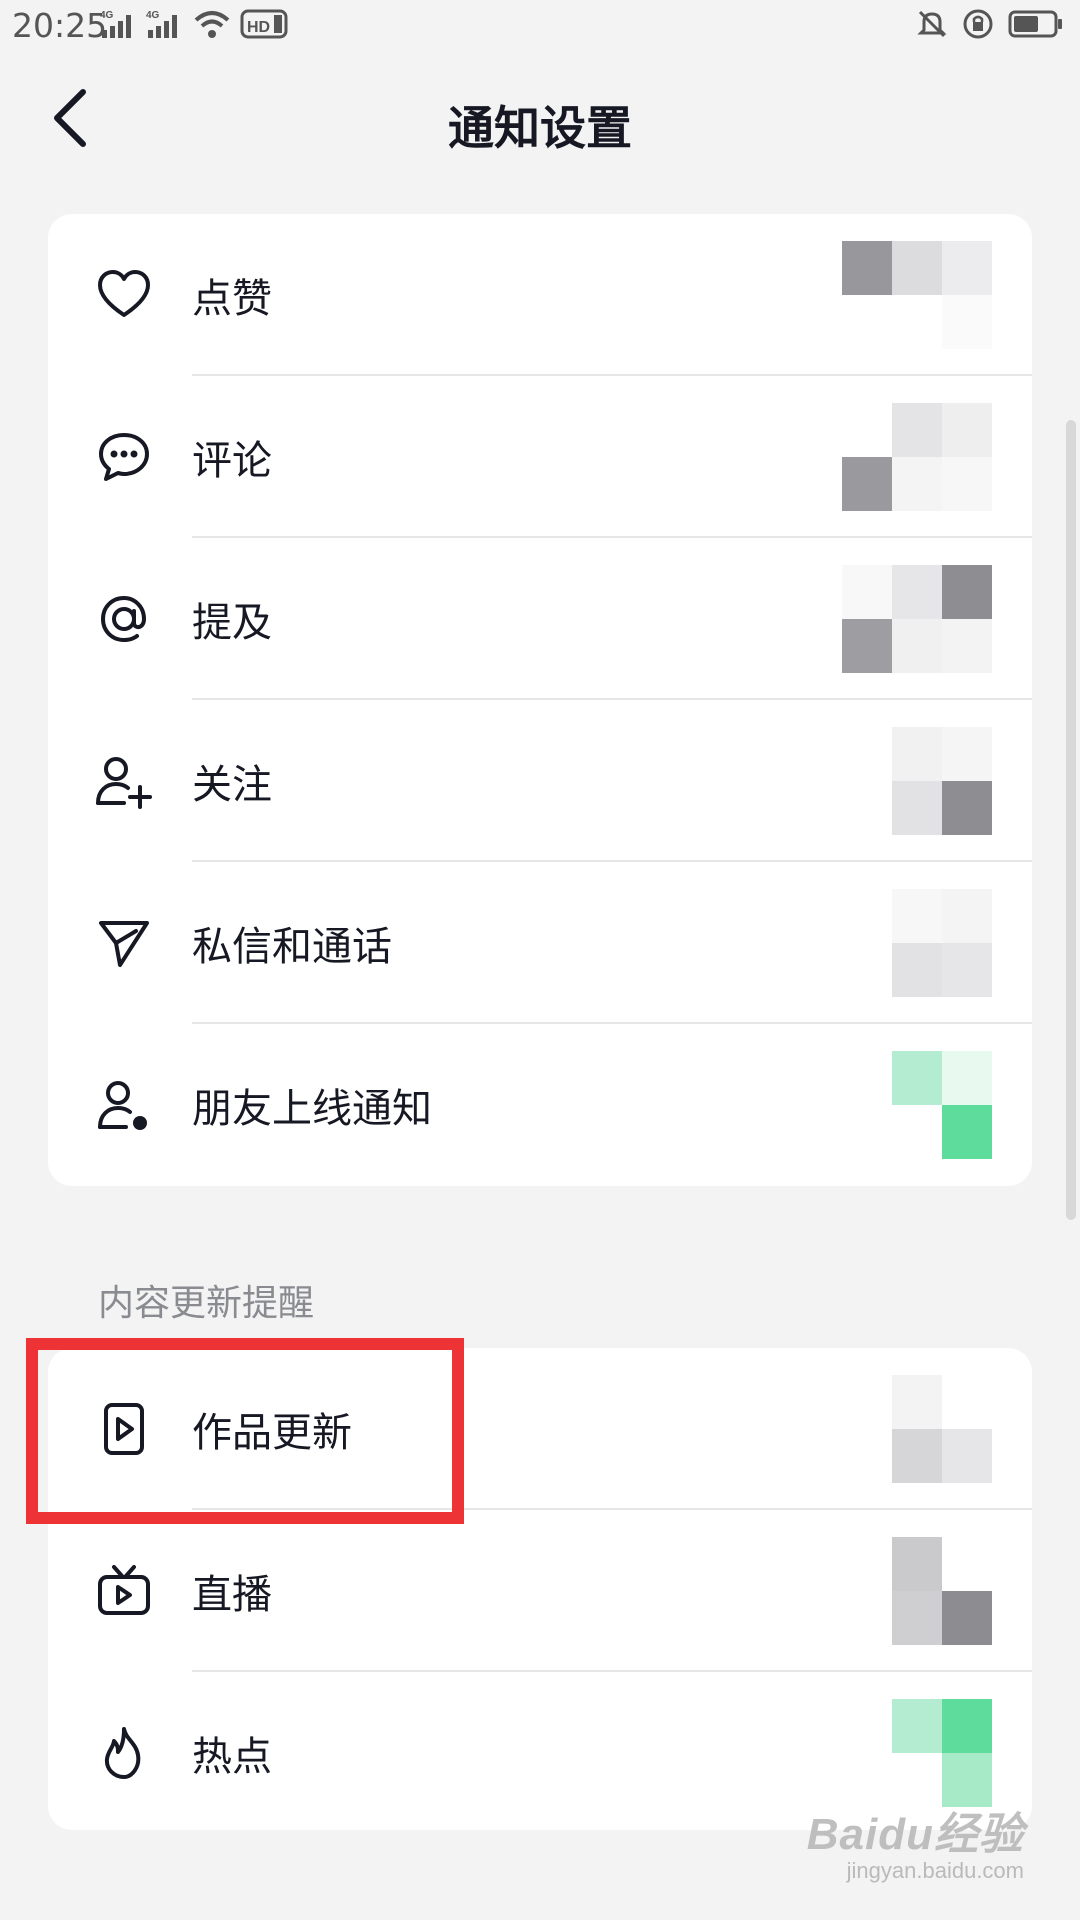 Image resolution: width=1080 pixels, height=1920 pixels. Describe the element at coordinates (124, 295) in the screenshot. I see `heart-icon` at that location.